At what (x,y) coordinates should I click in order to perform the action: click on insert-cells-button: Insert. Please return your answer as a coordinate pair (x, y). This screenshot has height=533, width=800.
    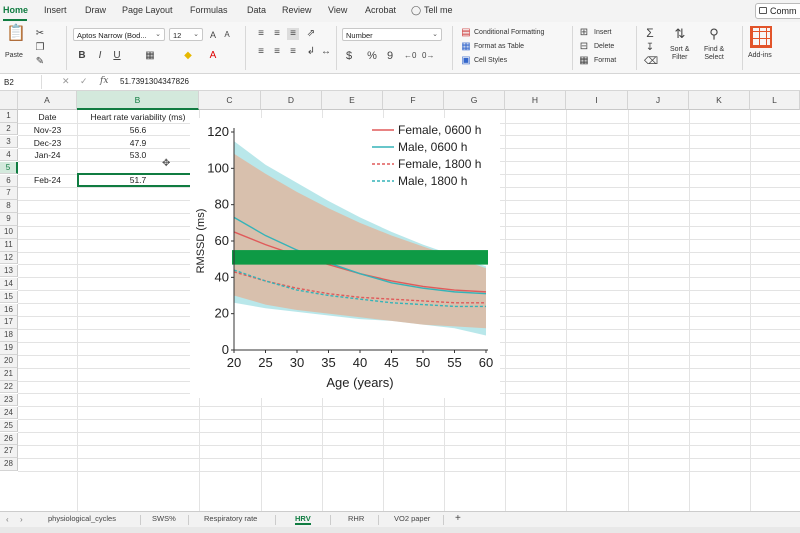
    Looking at the image, I should click on (603, 32).